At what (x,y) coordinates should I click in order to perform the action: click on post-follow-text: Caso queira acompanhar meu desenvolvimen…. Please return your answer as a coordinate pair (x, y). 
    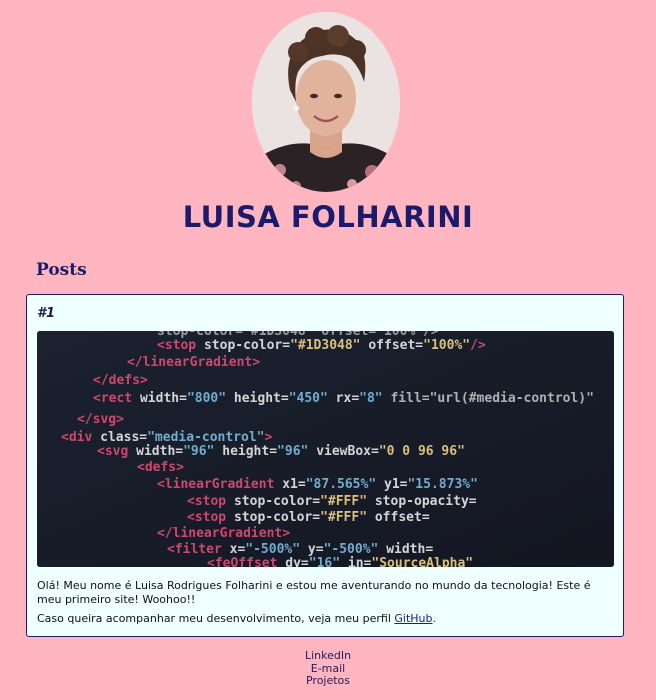
    Looking at the image, I should click on (326, 619).